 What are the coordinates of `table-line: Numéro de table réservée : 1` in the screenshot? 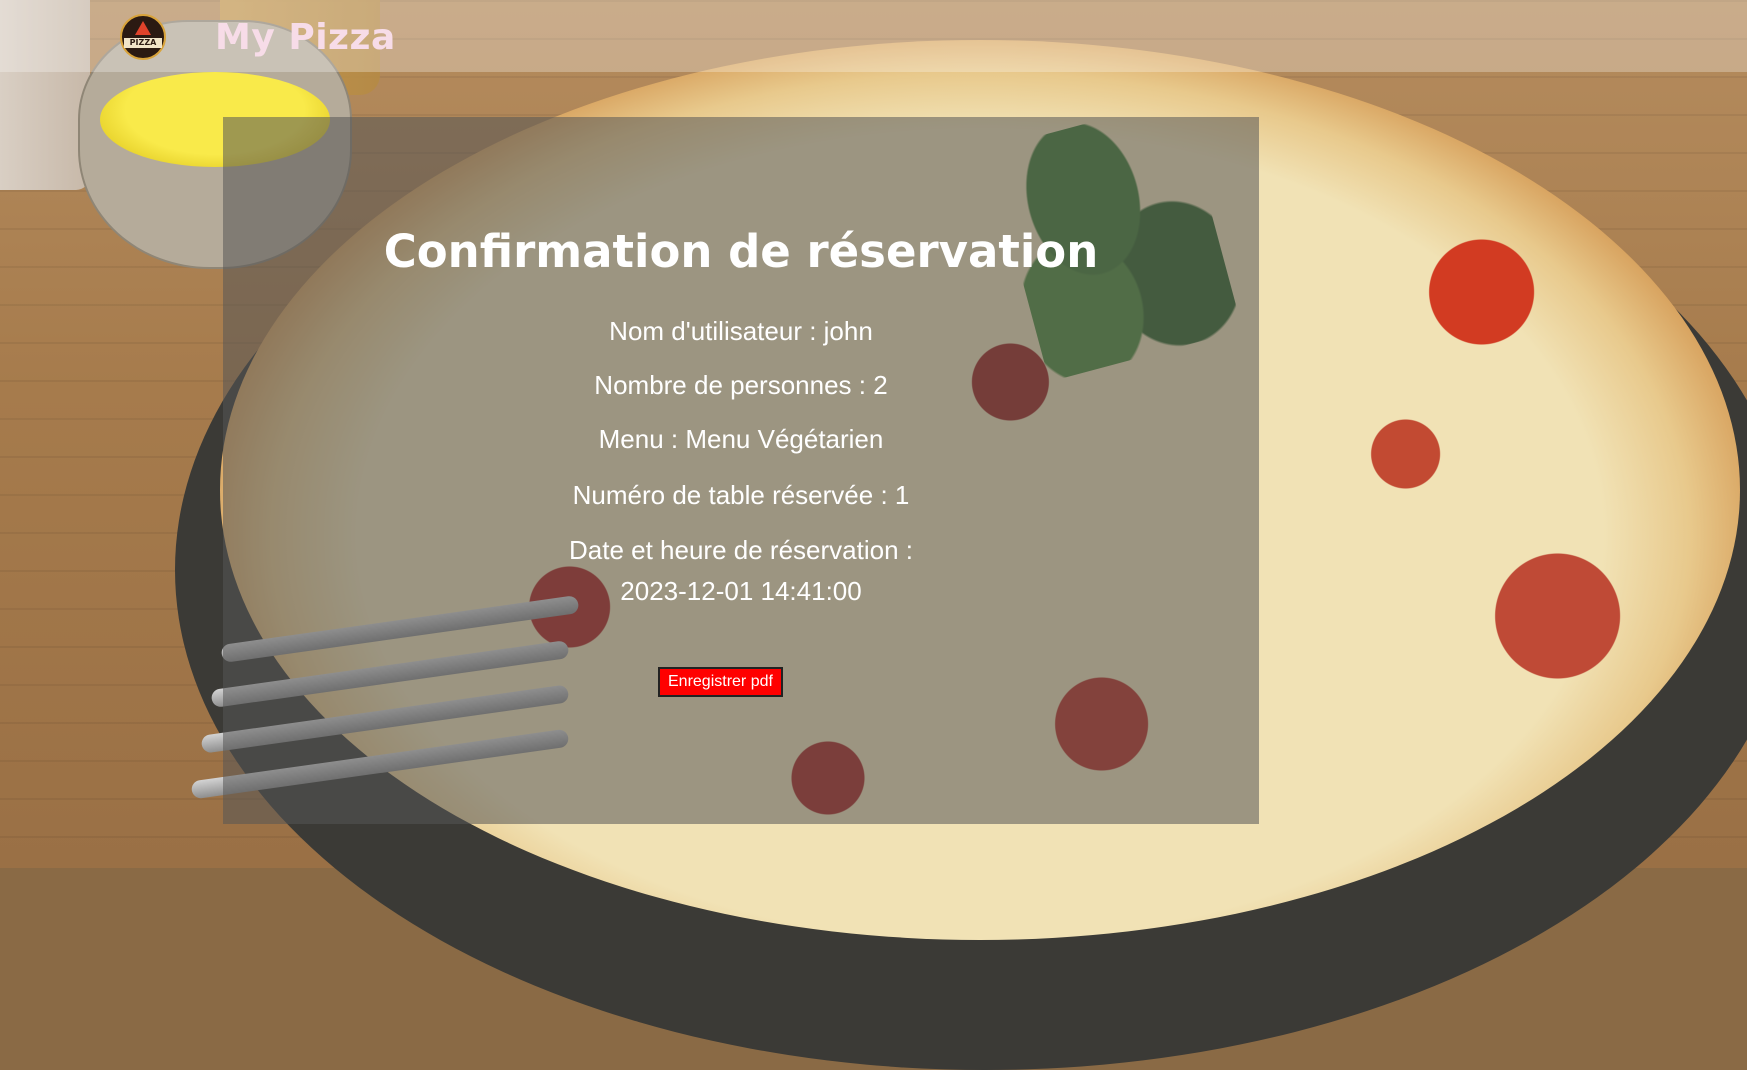 It's located at (741, 495).